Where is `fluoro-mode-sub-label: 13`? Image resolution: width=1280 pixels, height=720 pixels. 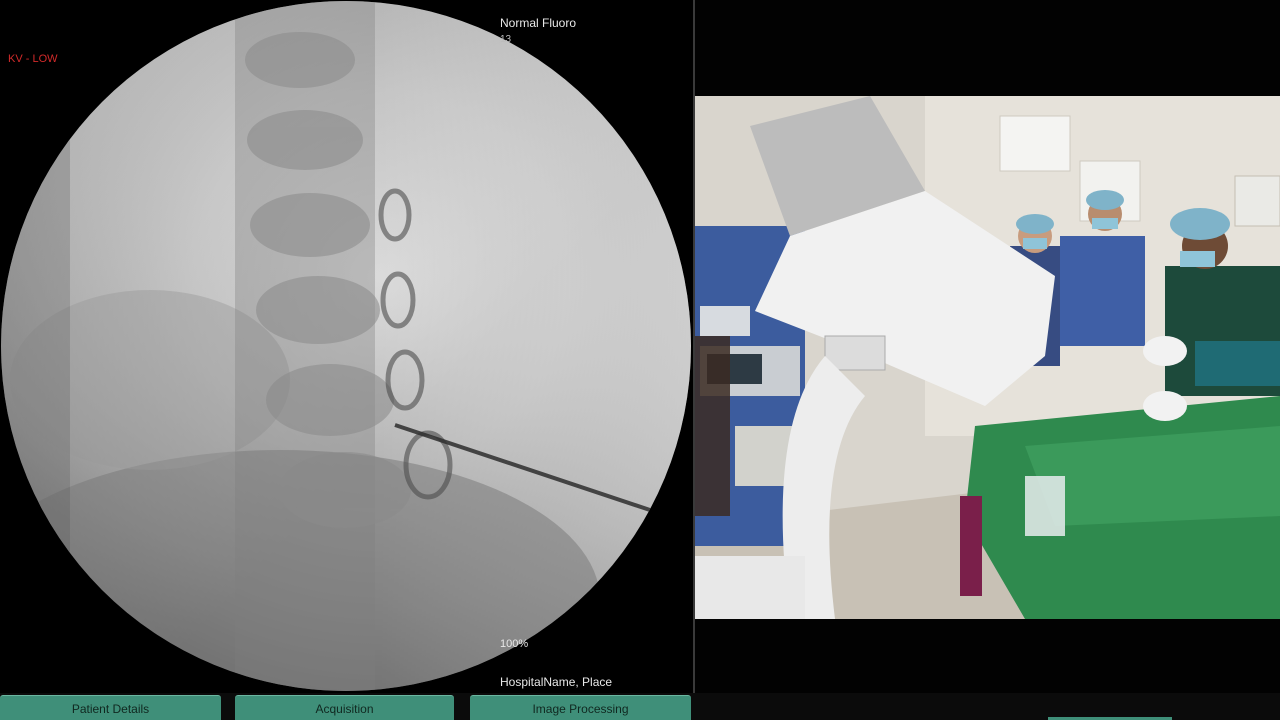
fluoro-mode-sub-label: 13 is located at coordinates (506, 39).